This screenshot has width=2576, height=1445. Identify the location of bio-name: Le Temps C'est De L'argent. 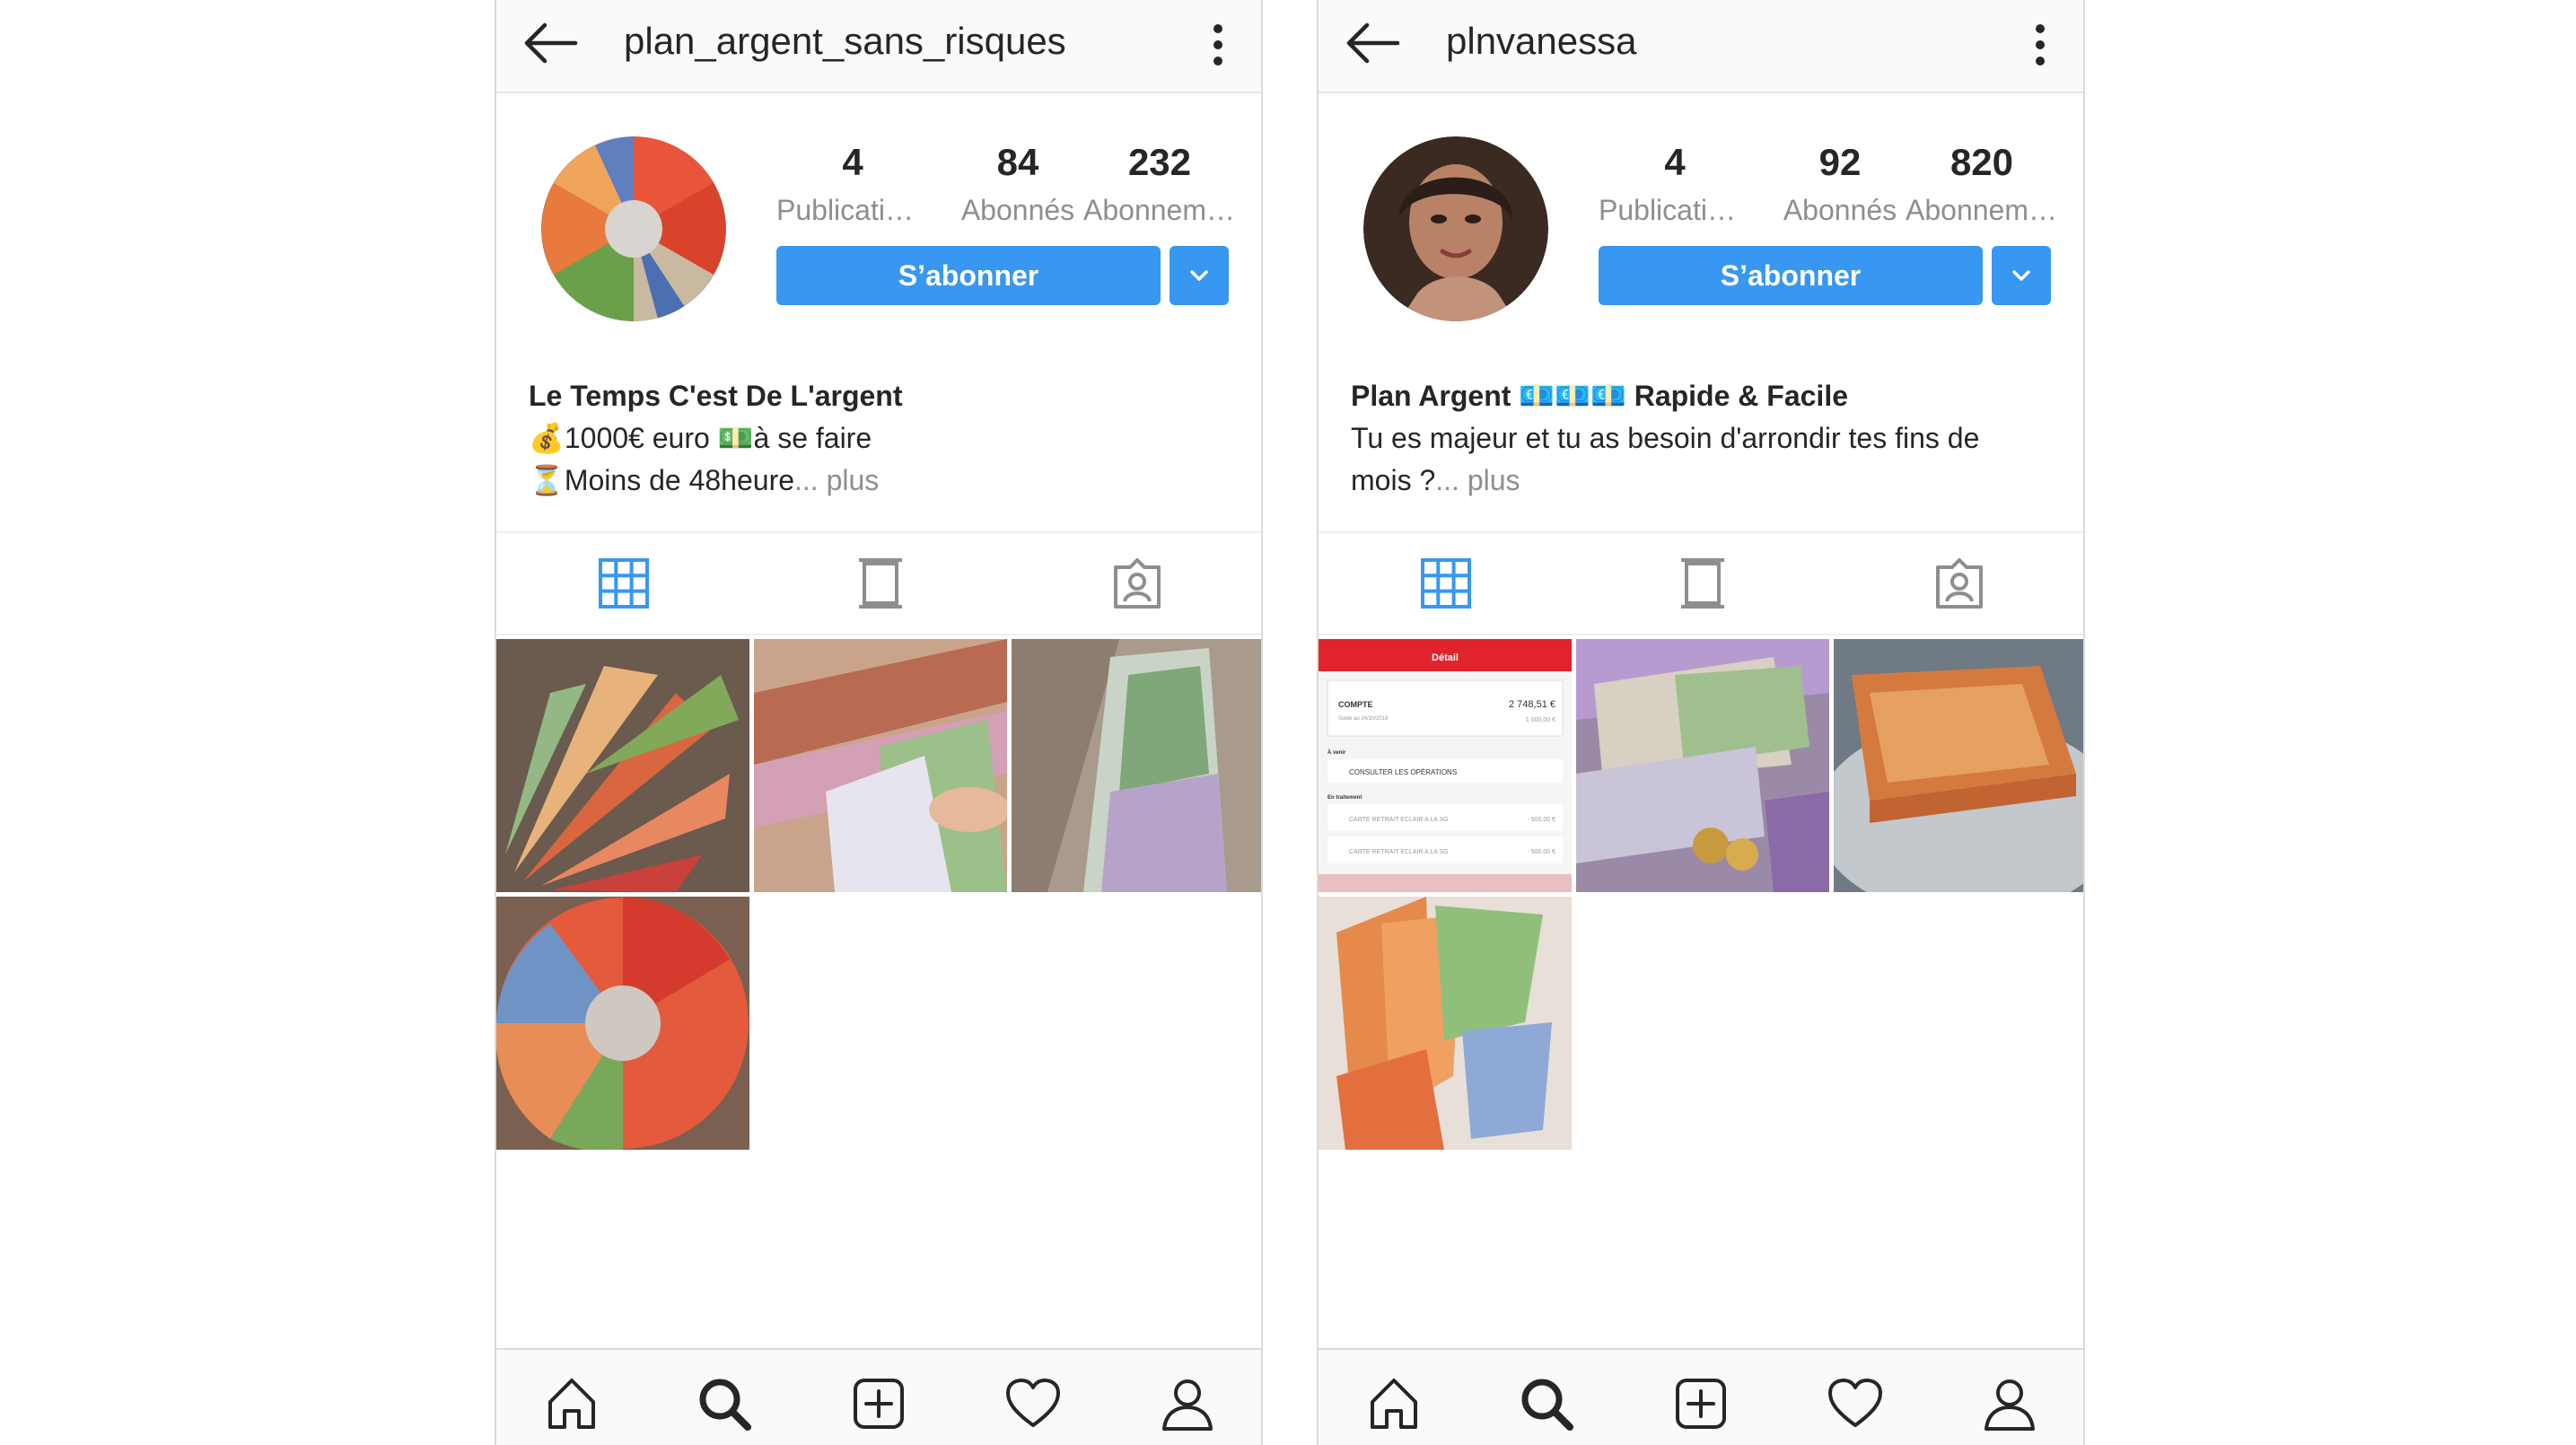
(716, 396).